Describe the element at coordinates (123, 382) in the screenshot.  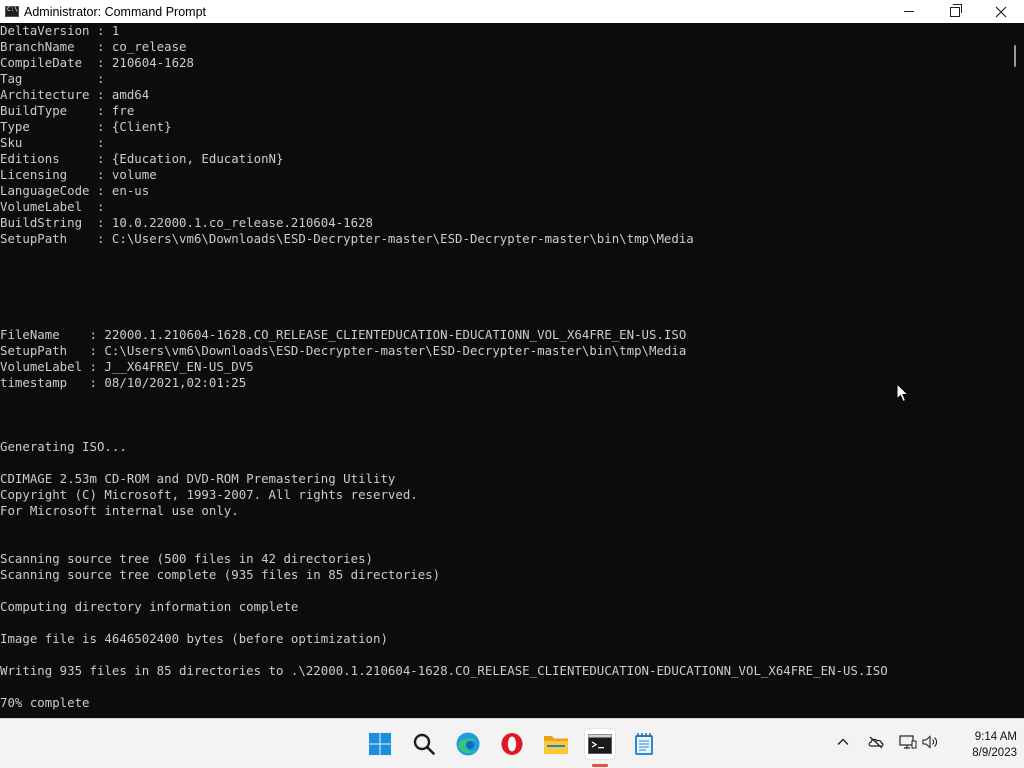
I see `console-line: timestamp : 08/10/2021,02:01:25` at that location.